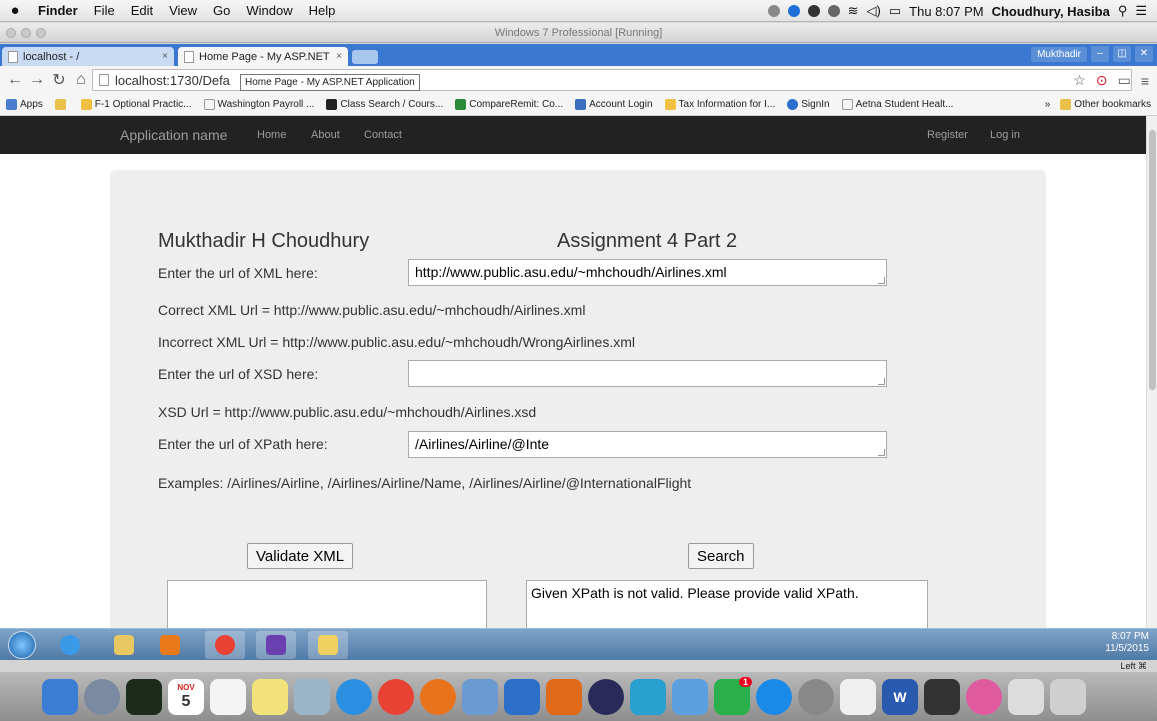 This screenshot has height=721, width=1157. I want to click on downloads-icon, so click(1026, 696).